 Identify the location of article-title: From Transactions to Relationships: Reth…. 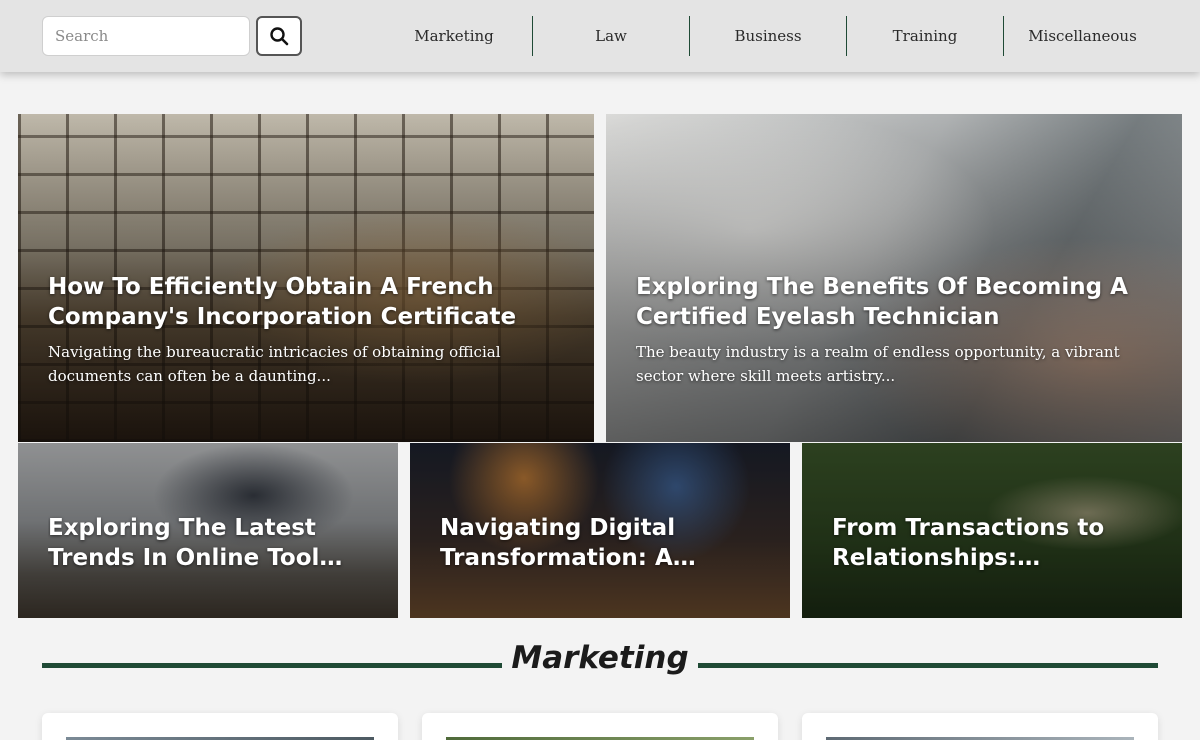
(968, 543).